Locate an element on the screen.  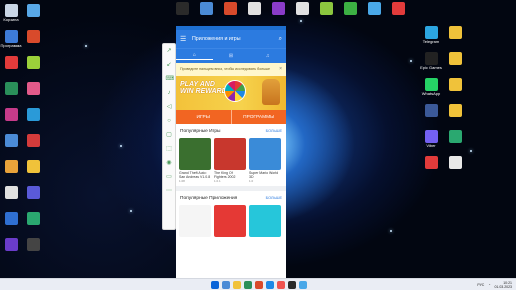
keyboard-icon: ⌨ is located at coordinates (170, 79).